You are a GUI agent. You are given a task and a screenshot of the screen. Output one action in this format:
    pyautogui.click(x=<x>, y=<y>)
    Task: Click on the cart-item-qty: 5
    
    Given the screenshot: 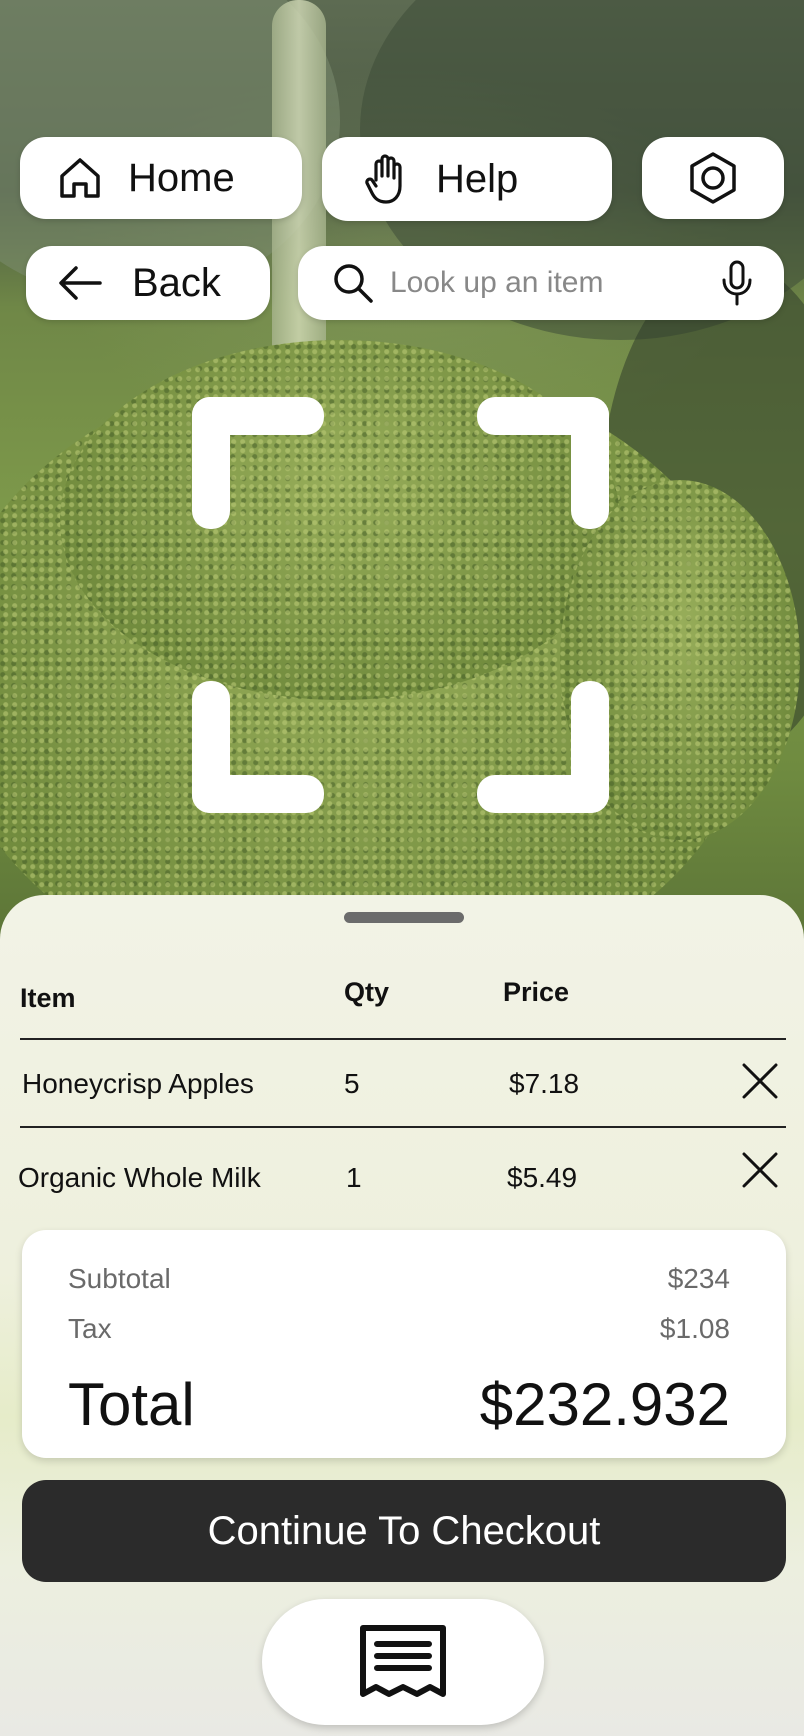 What is the action you would take?
    pyautogui.click(x=352, y=1083)
    